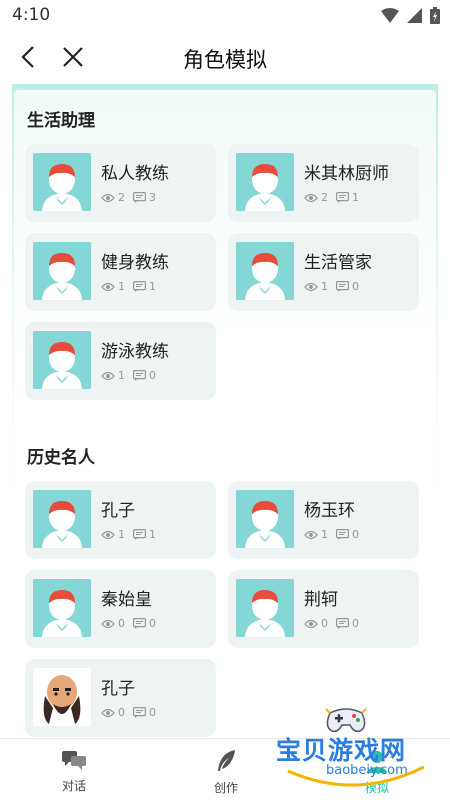 The height and width of the screenshot is (800, 450). What do you see at coordinates (120, 609) in the screenshot?
I see `role-card: 秦始皇 0 0` at bounding box center [120, 609].